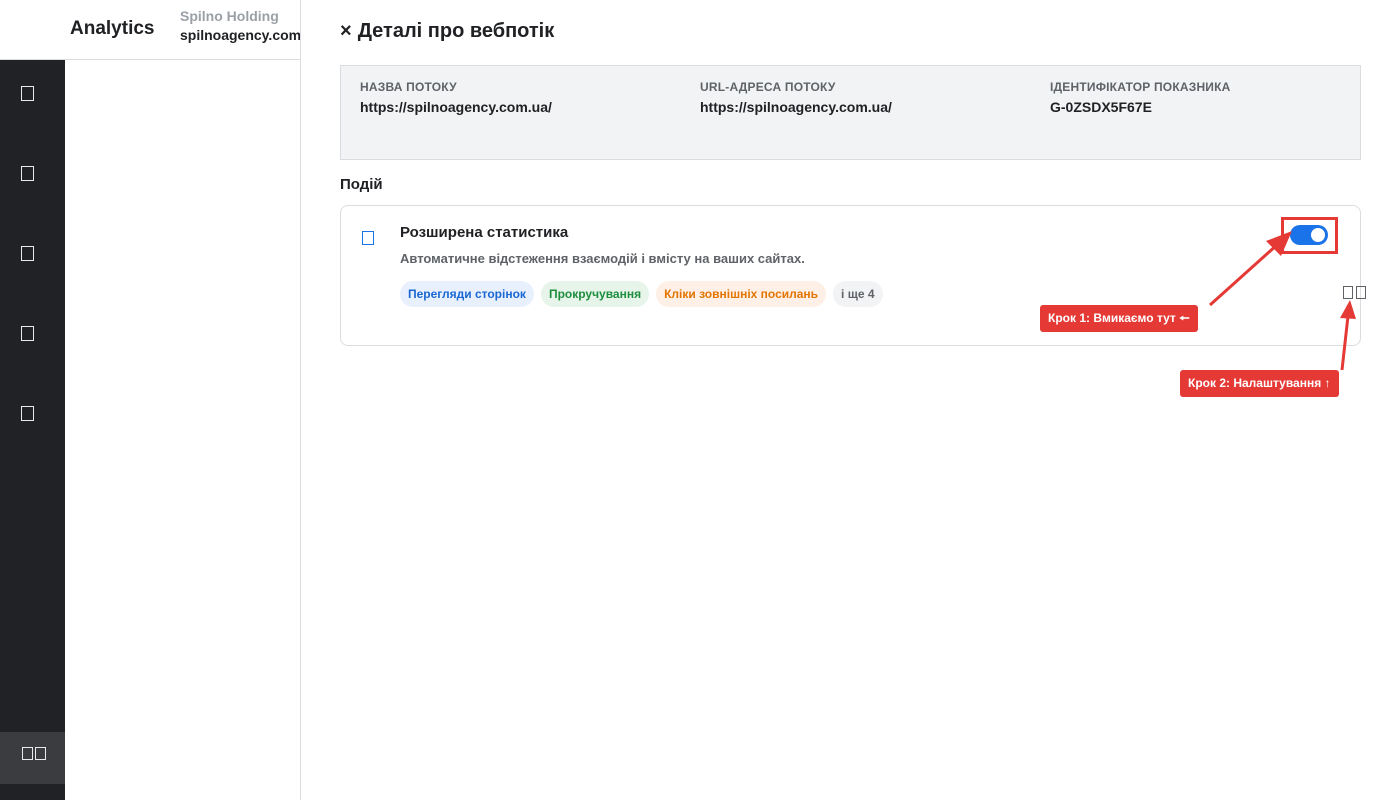 The height and width of the screenshot is (800, 1400). I want to click on dialog-title: Деталі про вебпотік, so click(456, 31).